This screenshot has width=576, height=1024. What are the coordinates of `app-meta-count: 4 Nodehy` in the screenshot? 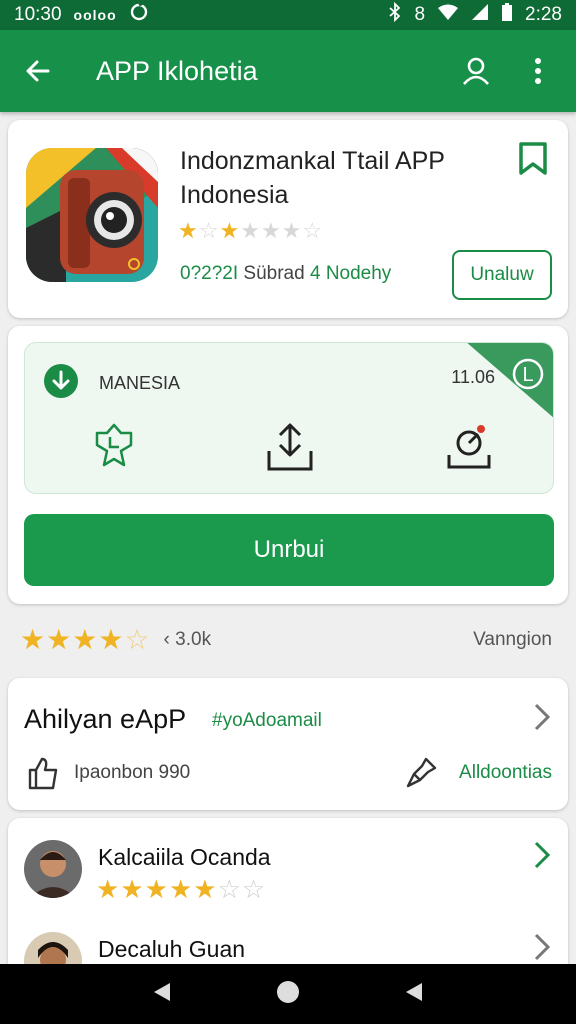 It's located at (350, 273).